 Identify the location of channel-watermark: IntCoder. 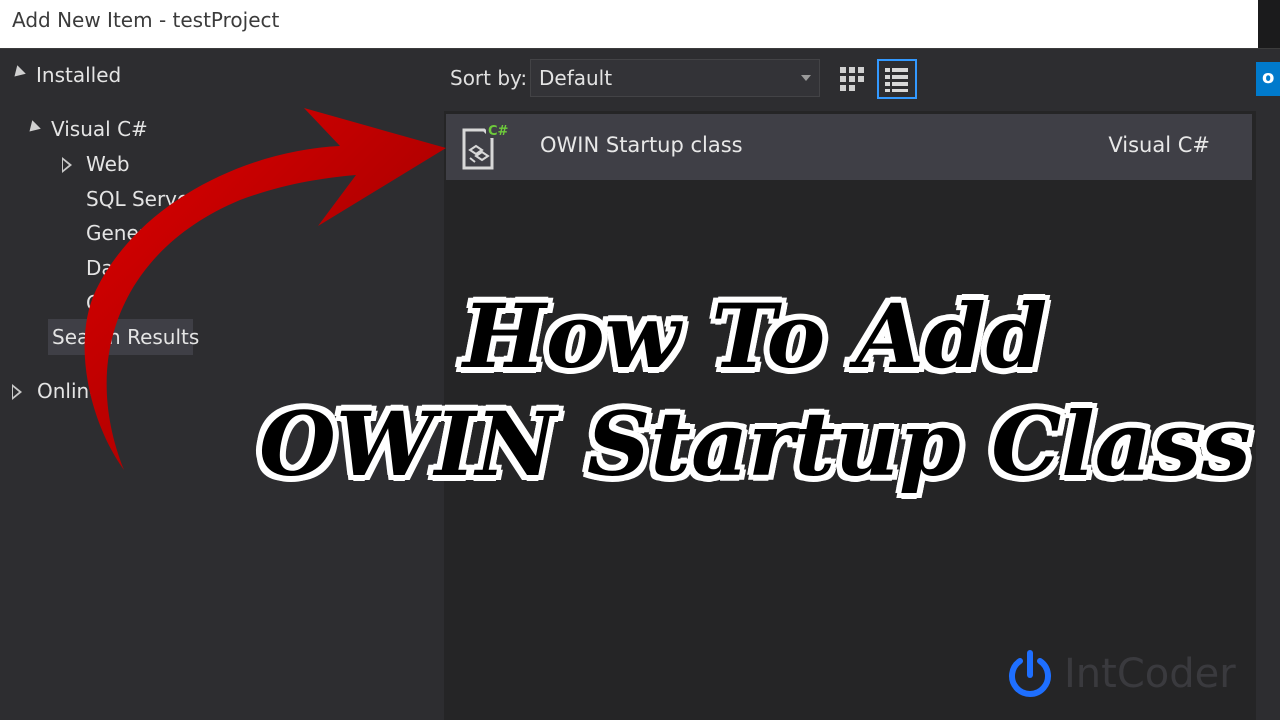
(1129, 675).